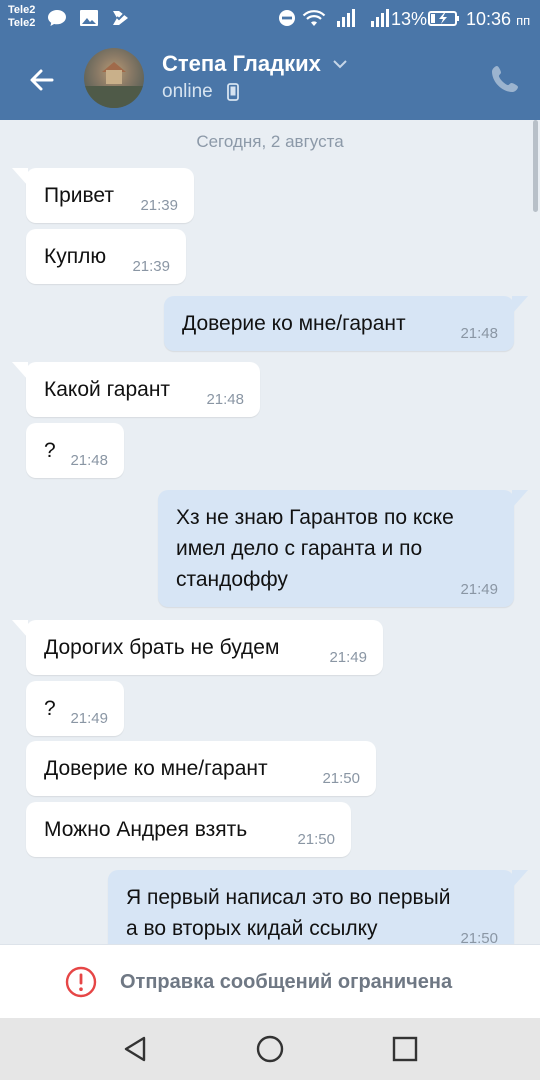 This screenshot has width=540, height=1080. I want to click on check-icon, so click(120, 18).